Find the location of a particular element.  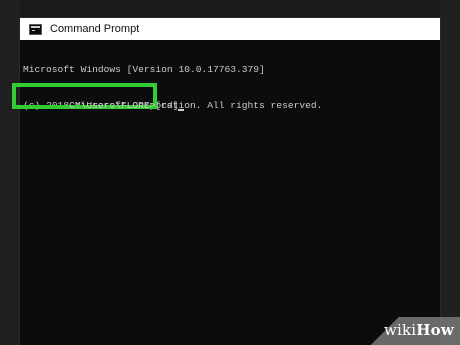

watermark-how: How is located at coordinates (435, 330).